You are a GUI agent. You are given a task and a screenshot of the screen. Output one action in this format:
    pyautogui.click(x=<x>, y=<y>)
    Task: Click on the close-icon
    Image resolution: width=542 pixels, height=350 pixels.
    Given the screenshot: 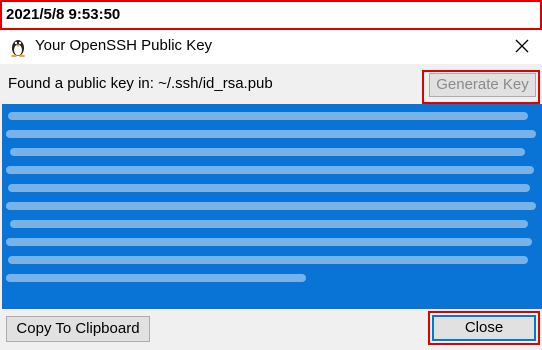 What is the action you would take?
    pyautogui.click(x=522, y=46)
    